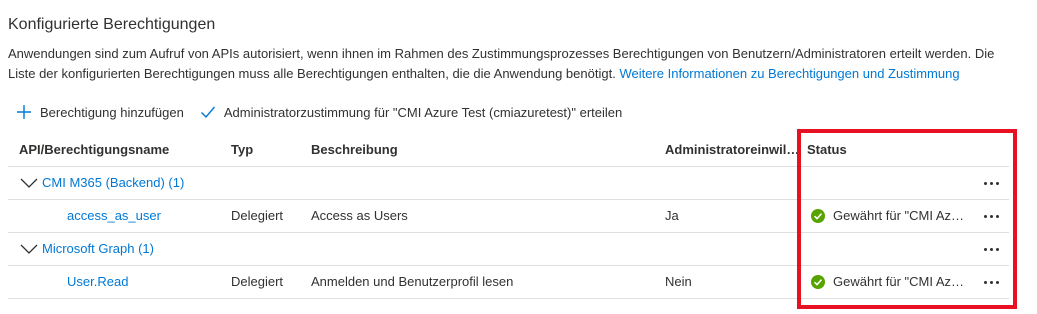 This screenshot has height=314, width=1037. I want to click on page-title: Konfigurierte Berechtigungen, so click(112, 24).